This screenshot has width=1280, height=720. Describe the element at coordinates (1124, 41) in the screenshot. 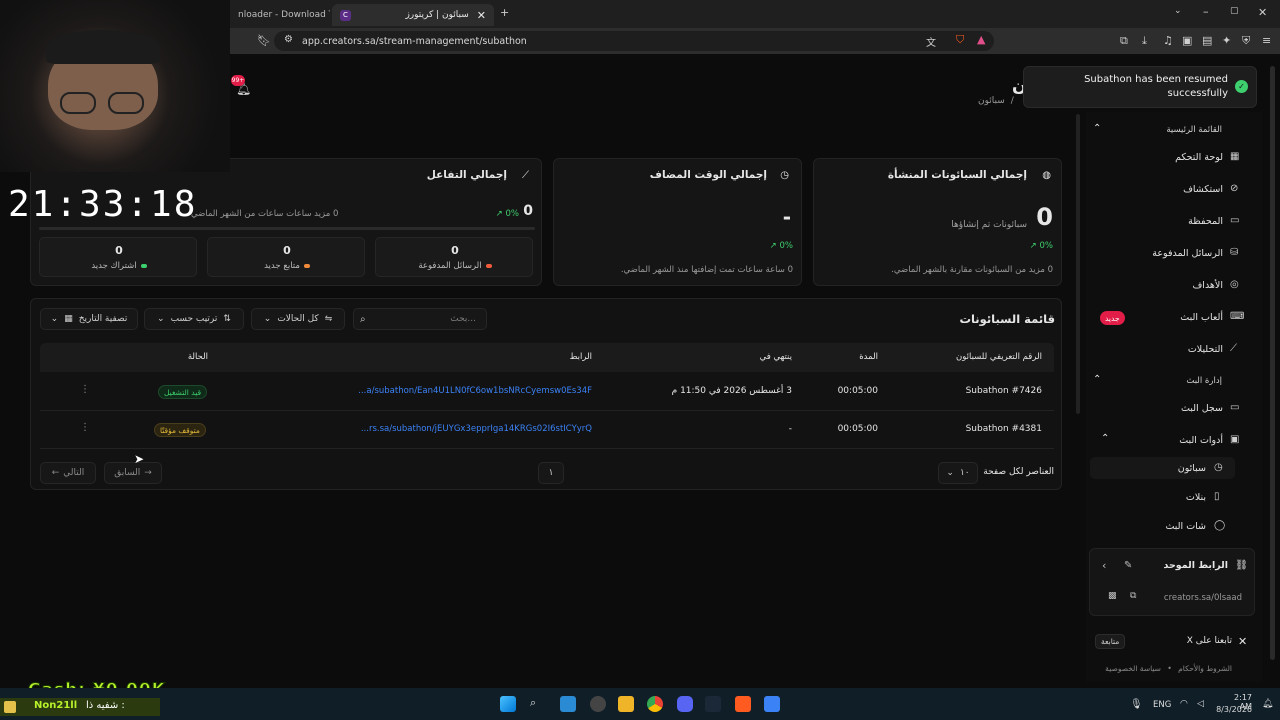

I see `extensions-icon: ⧉` at that location.